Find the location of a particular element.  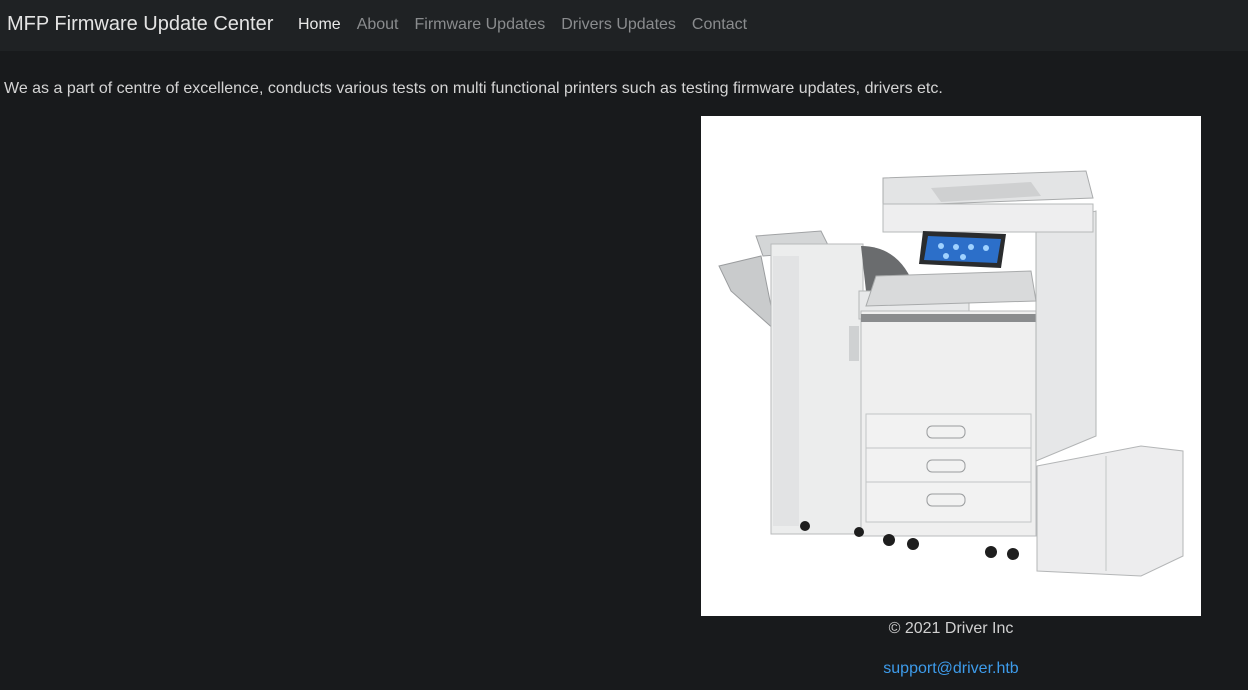

copyright-text: © 2021 Driver Inc is located at coordinates (951, 628).